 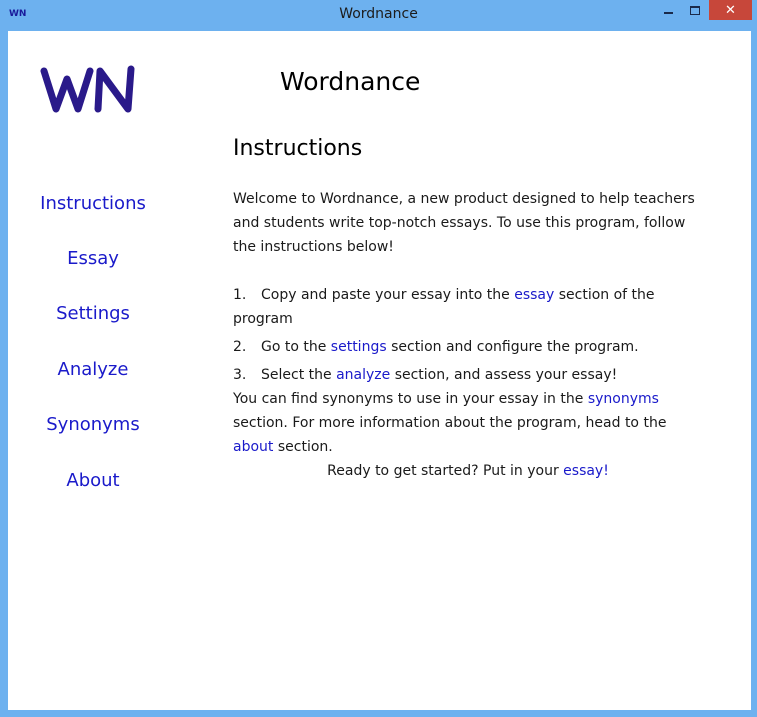 I want to click on maximize-icon, so click(x=695, y=10).